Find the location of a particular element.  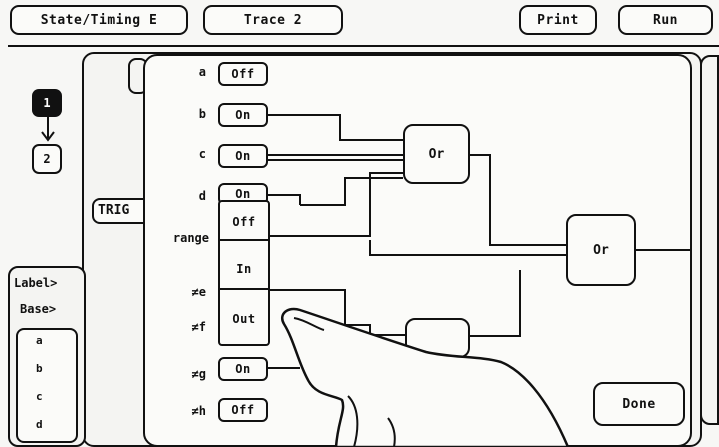

term-label: ≠f is located at coordinates (198, 327).